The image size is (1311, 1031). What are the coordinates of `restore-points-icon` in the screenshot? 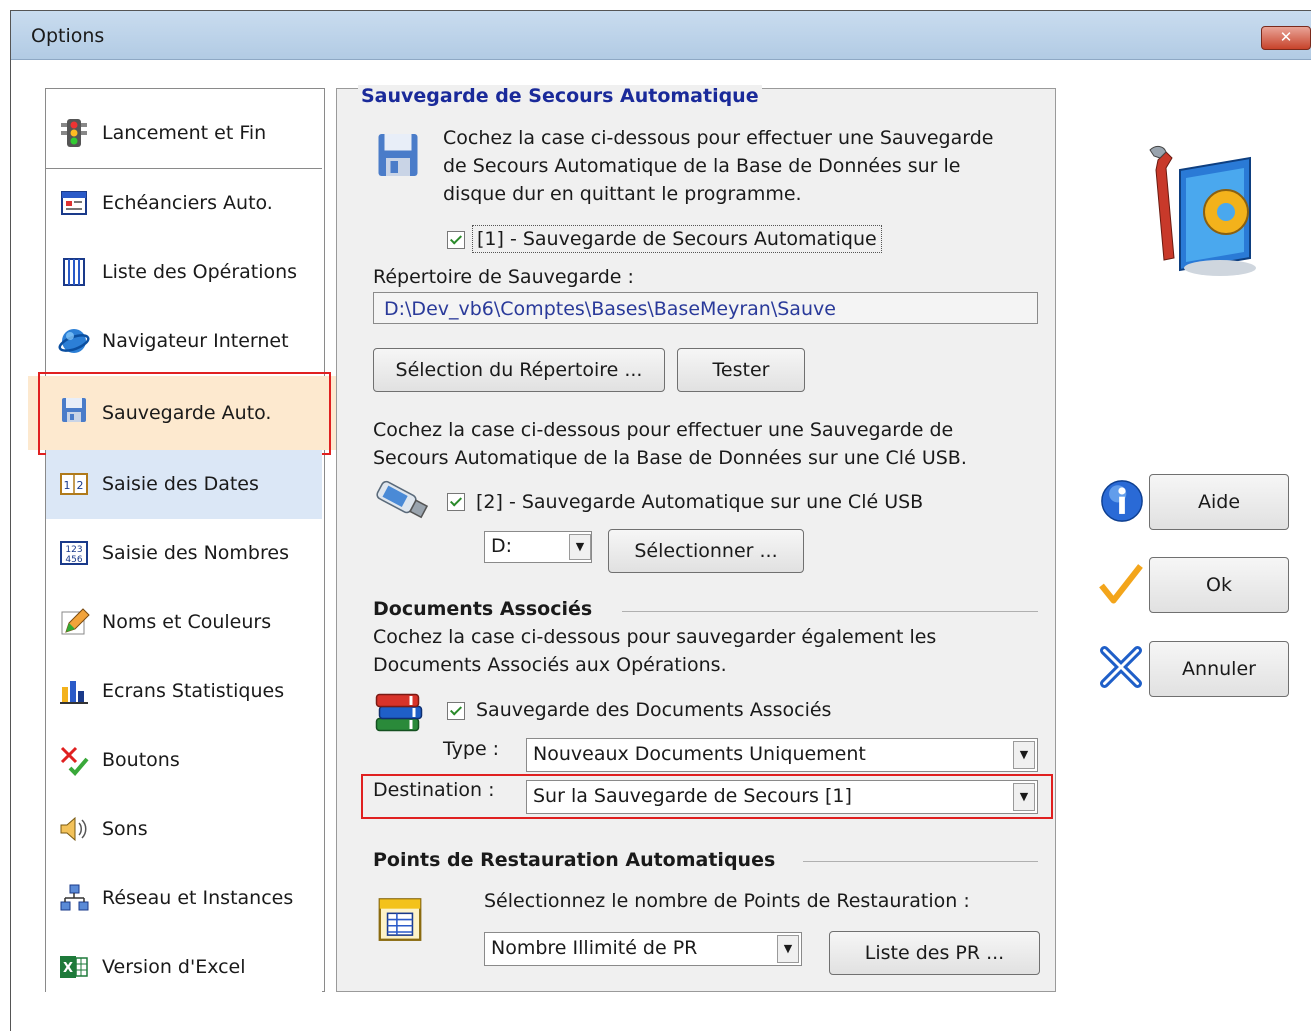 It's located at (400, 919).